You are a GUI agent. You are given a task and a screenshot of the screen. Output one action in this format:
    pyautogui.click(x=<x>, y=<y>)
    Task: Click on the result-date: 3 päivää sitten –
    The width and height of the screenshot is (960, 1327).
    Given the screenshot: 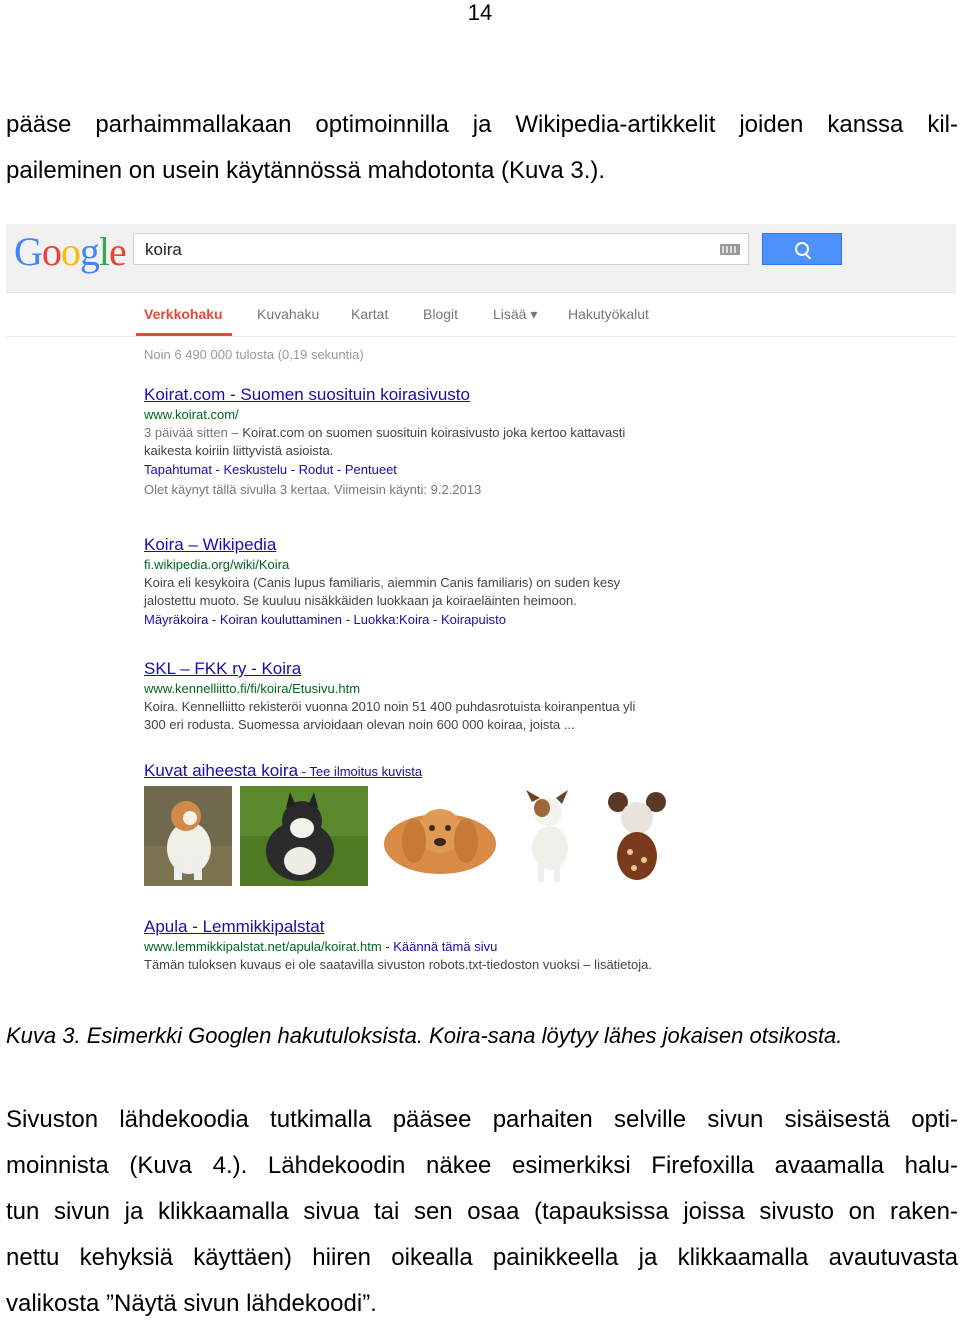 What is the action you would take?
    pyautogui.click(x=193, y=432)
    